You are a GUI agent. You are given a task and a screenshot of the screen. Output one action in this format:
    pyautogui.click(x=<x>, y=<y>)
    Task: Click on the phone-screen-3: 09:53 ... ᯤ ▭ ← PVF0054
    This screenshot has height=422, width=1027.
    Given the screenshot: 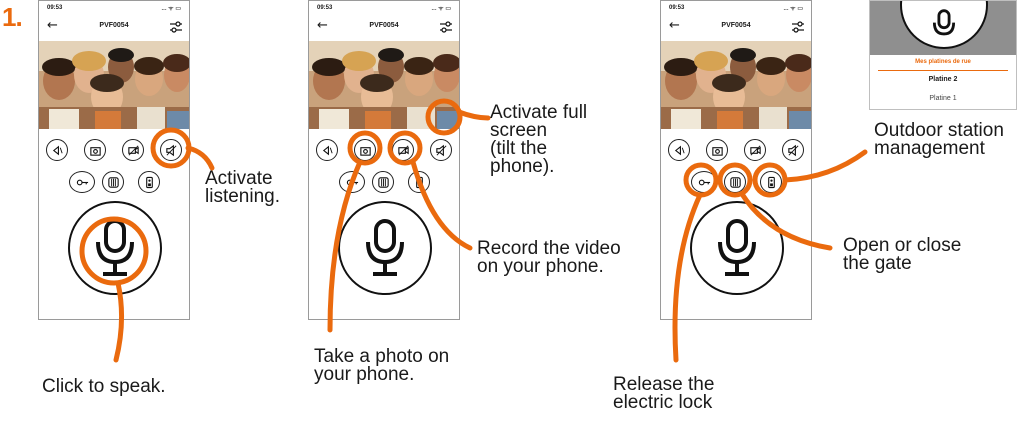 What is the action you would take?
    pyautogui.click(x=736, y=160)
    